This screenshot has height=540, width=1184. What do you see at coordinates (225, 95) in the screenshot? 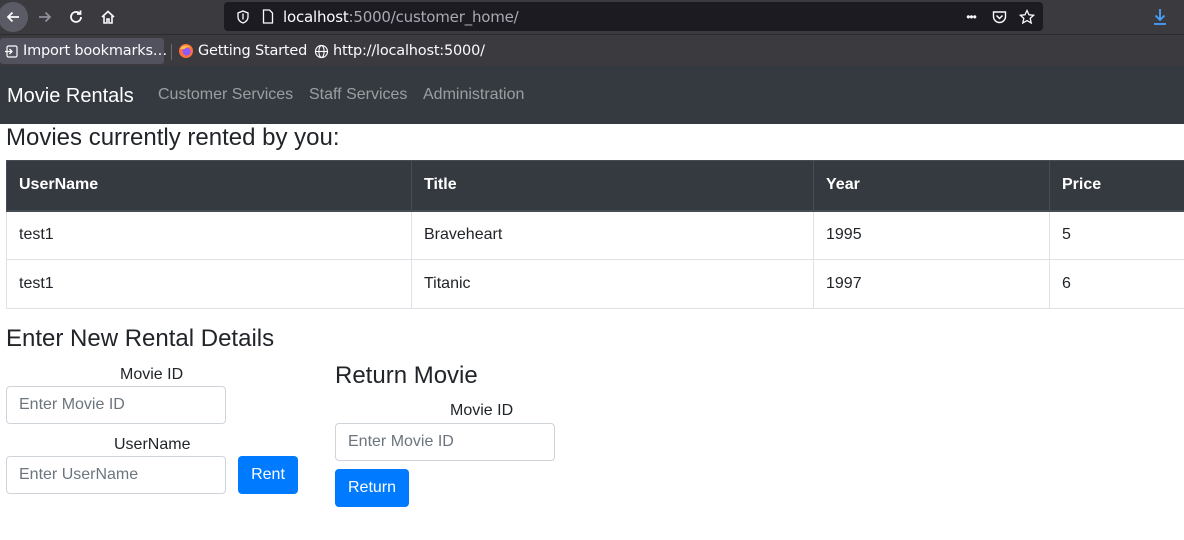
I see `nav-customer-services: Customer Services` at bounding box center [225, 95].